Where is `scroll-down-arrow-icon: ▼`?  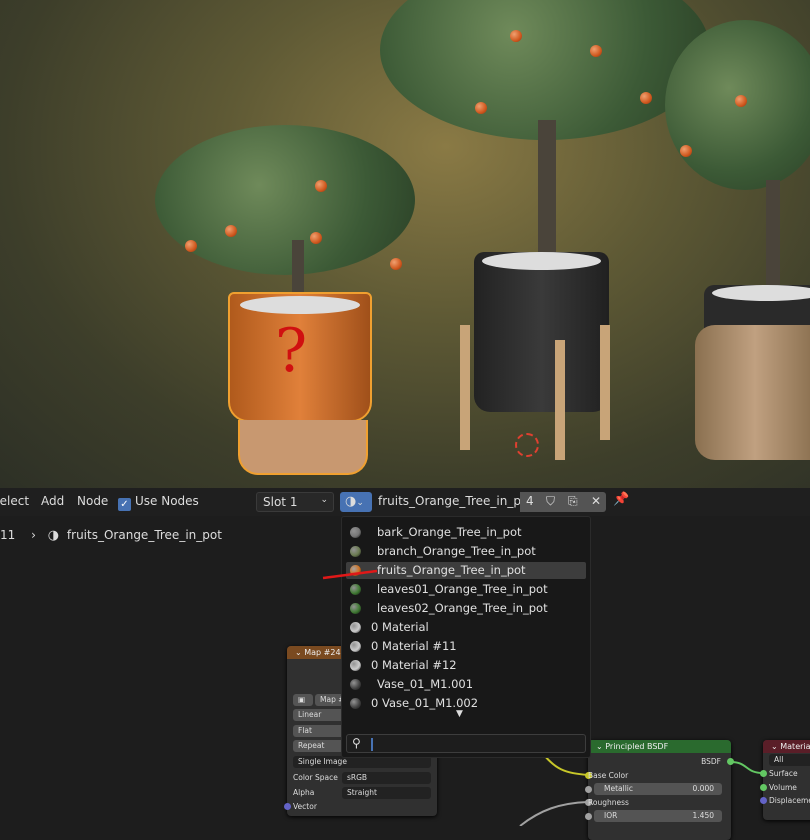
scroll-down-arrow-icon: ▼ is located at coordinates (459, 714).